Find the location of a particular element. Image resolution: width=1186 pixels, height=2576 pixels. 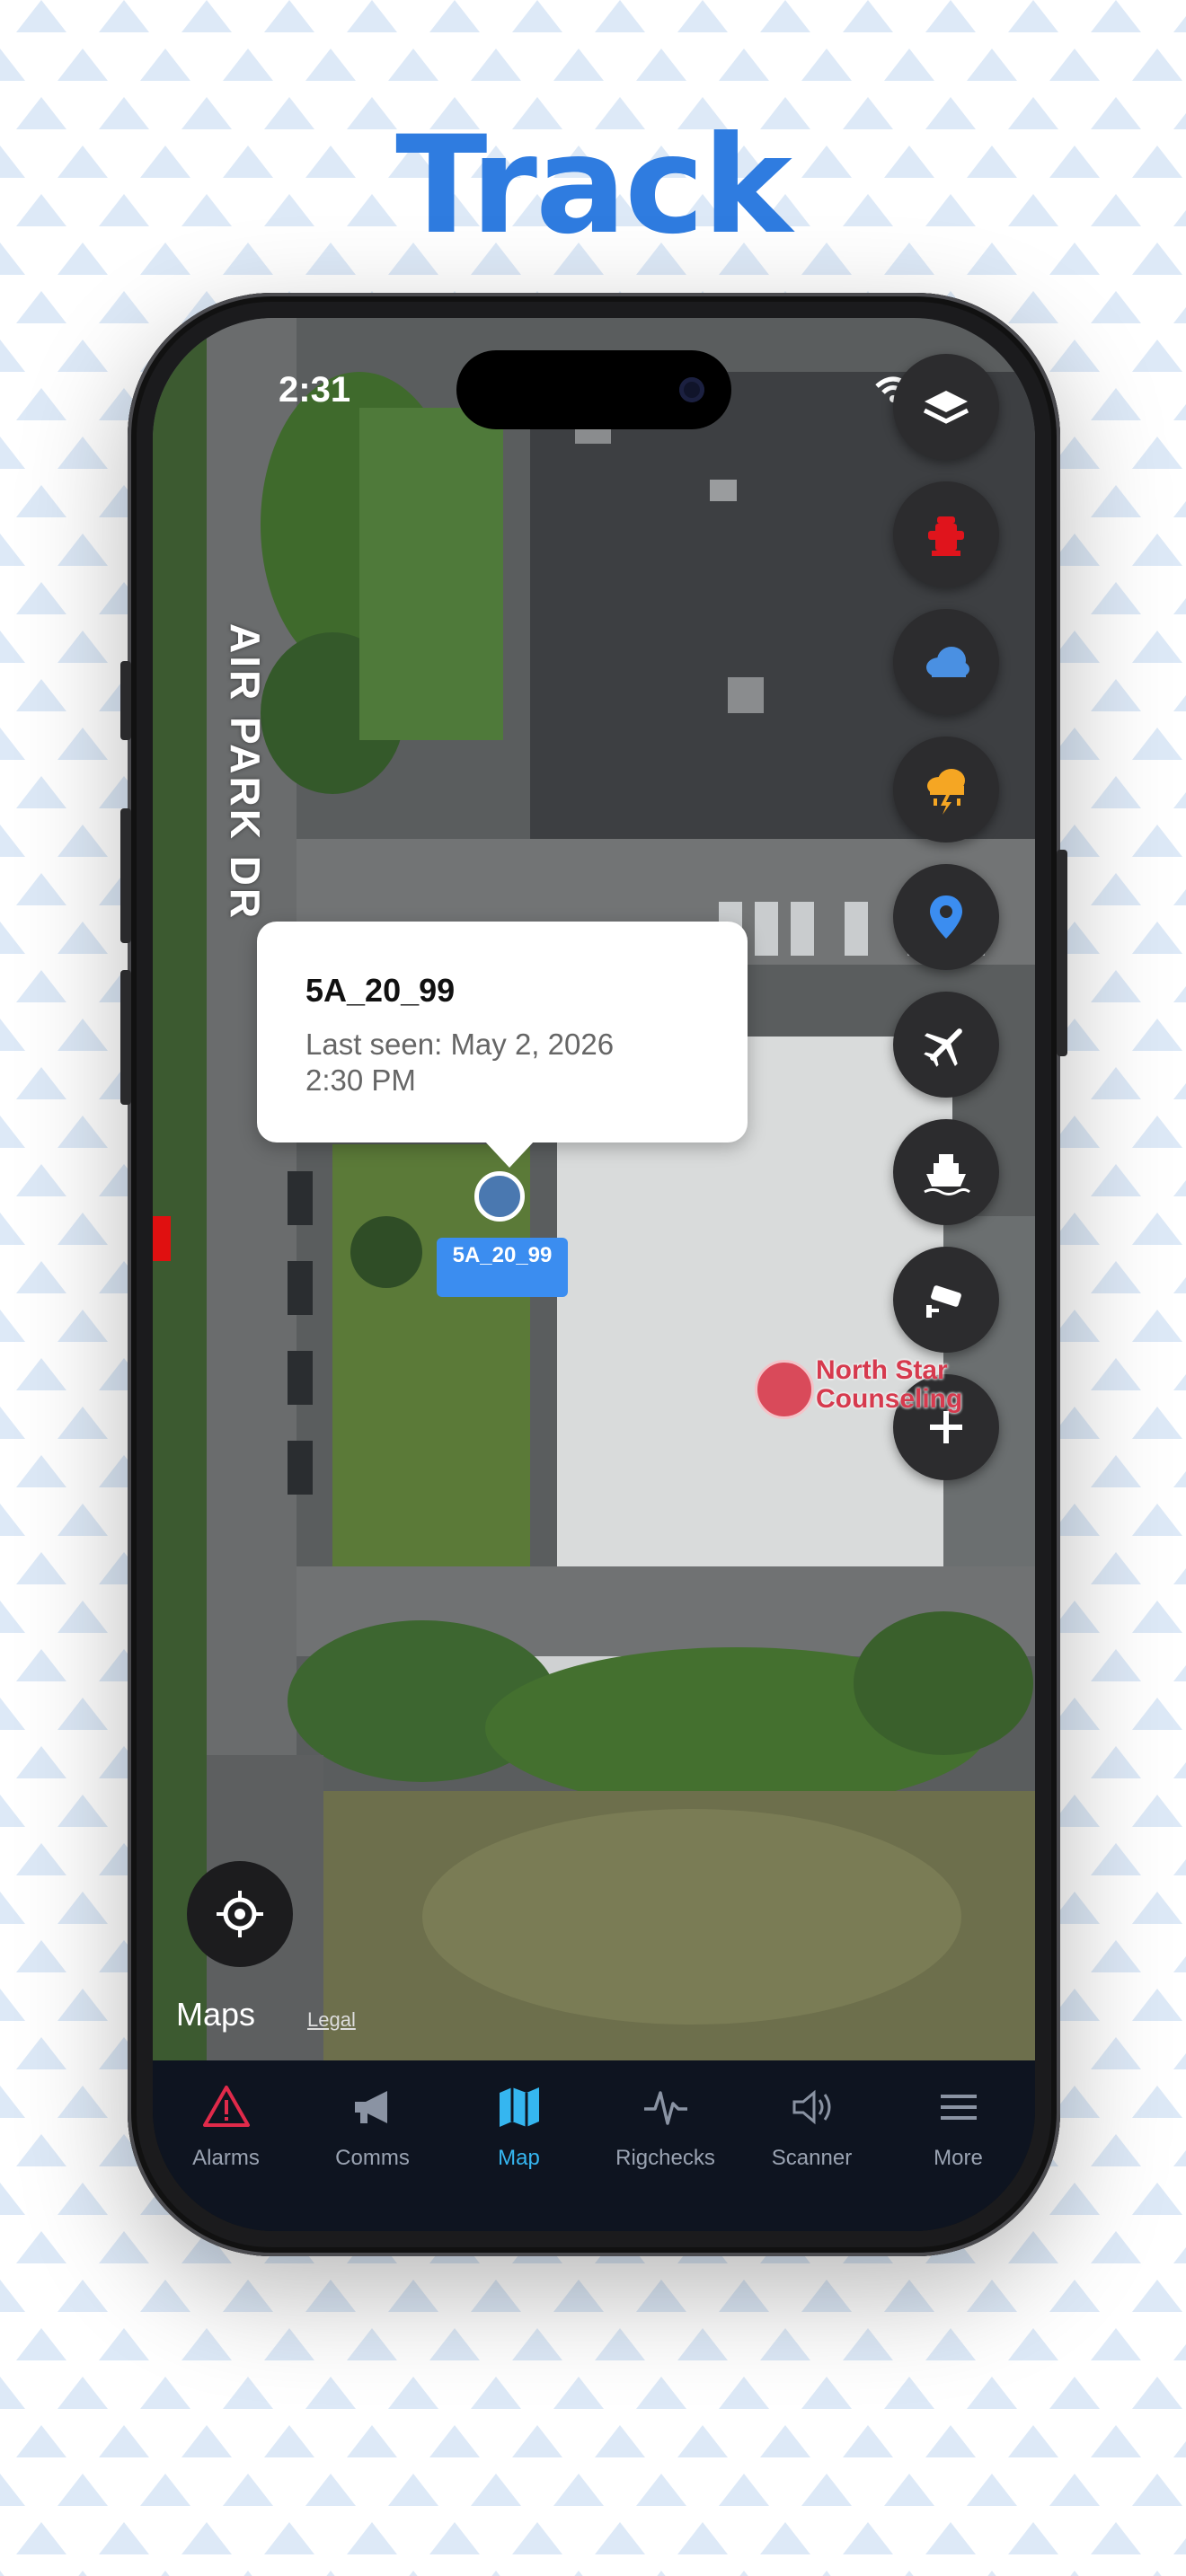

tab-scanner: Scanner is located at coordinates (812, 2132).